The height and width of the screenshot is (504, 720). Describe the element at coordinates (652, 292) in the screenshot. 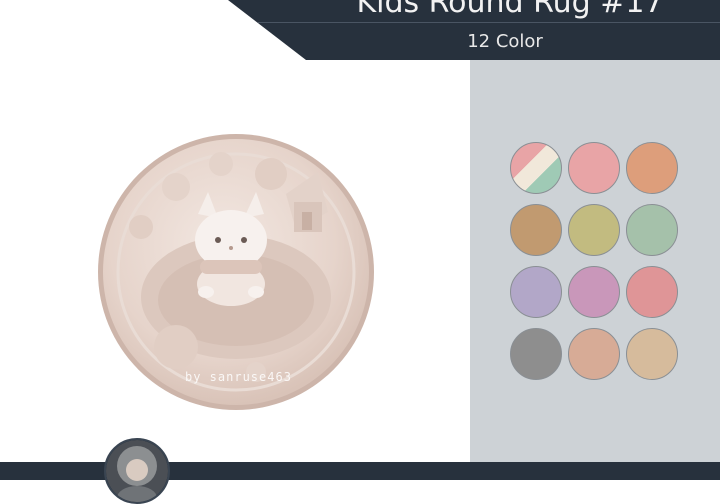

I see `swatch-rose` at that location.